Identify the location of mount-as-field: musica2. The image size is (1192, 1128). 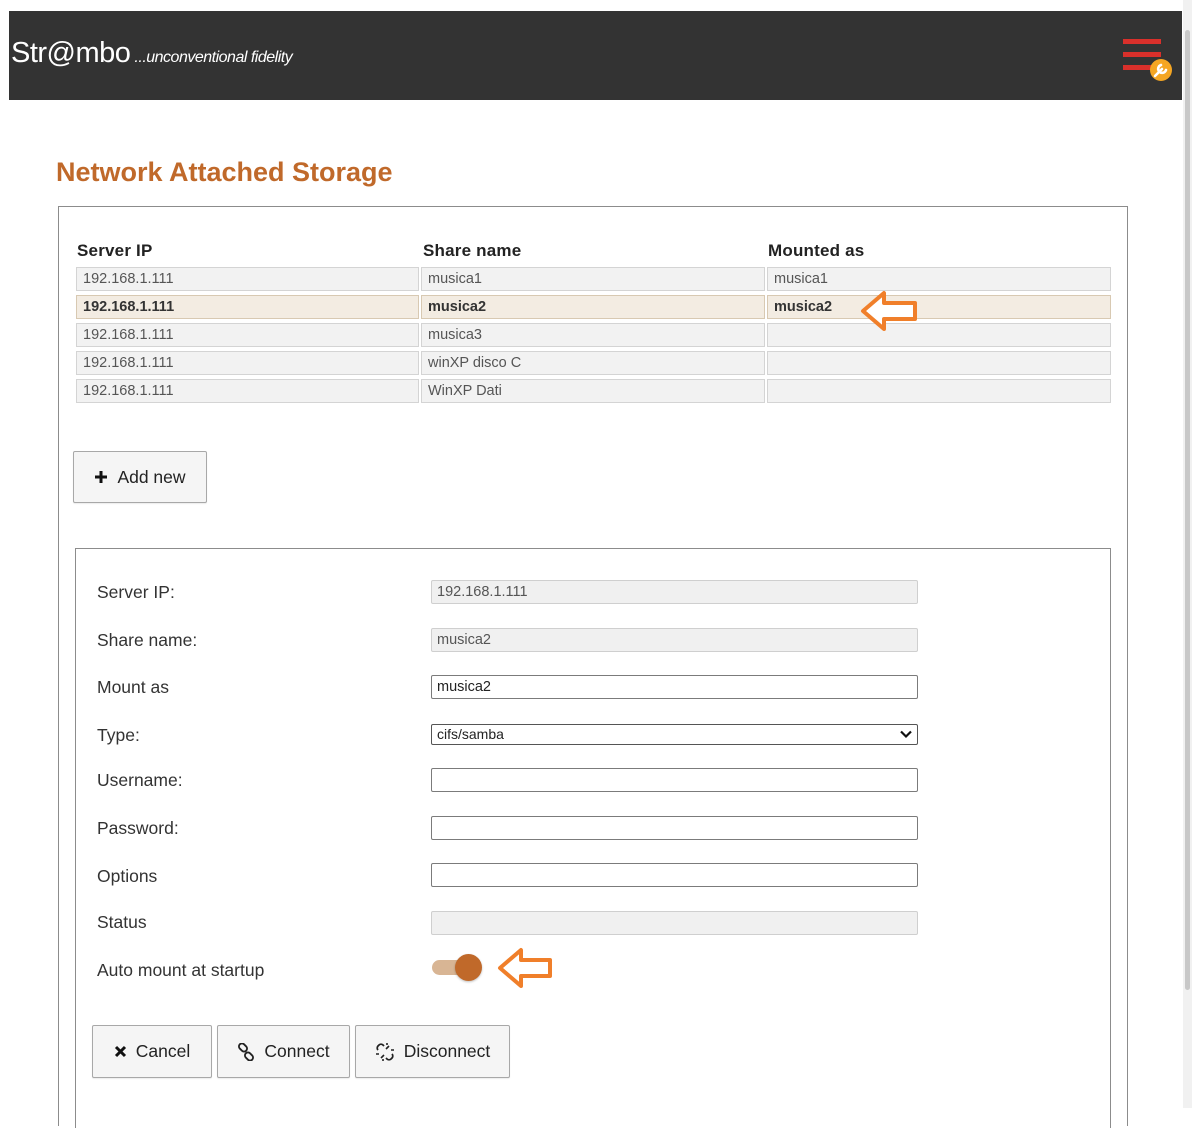
(674, 687).